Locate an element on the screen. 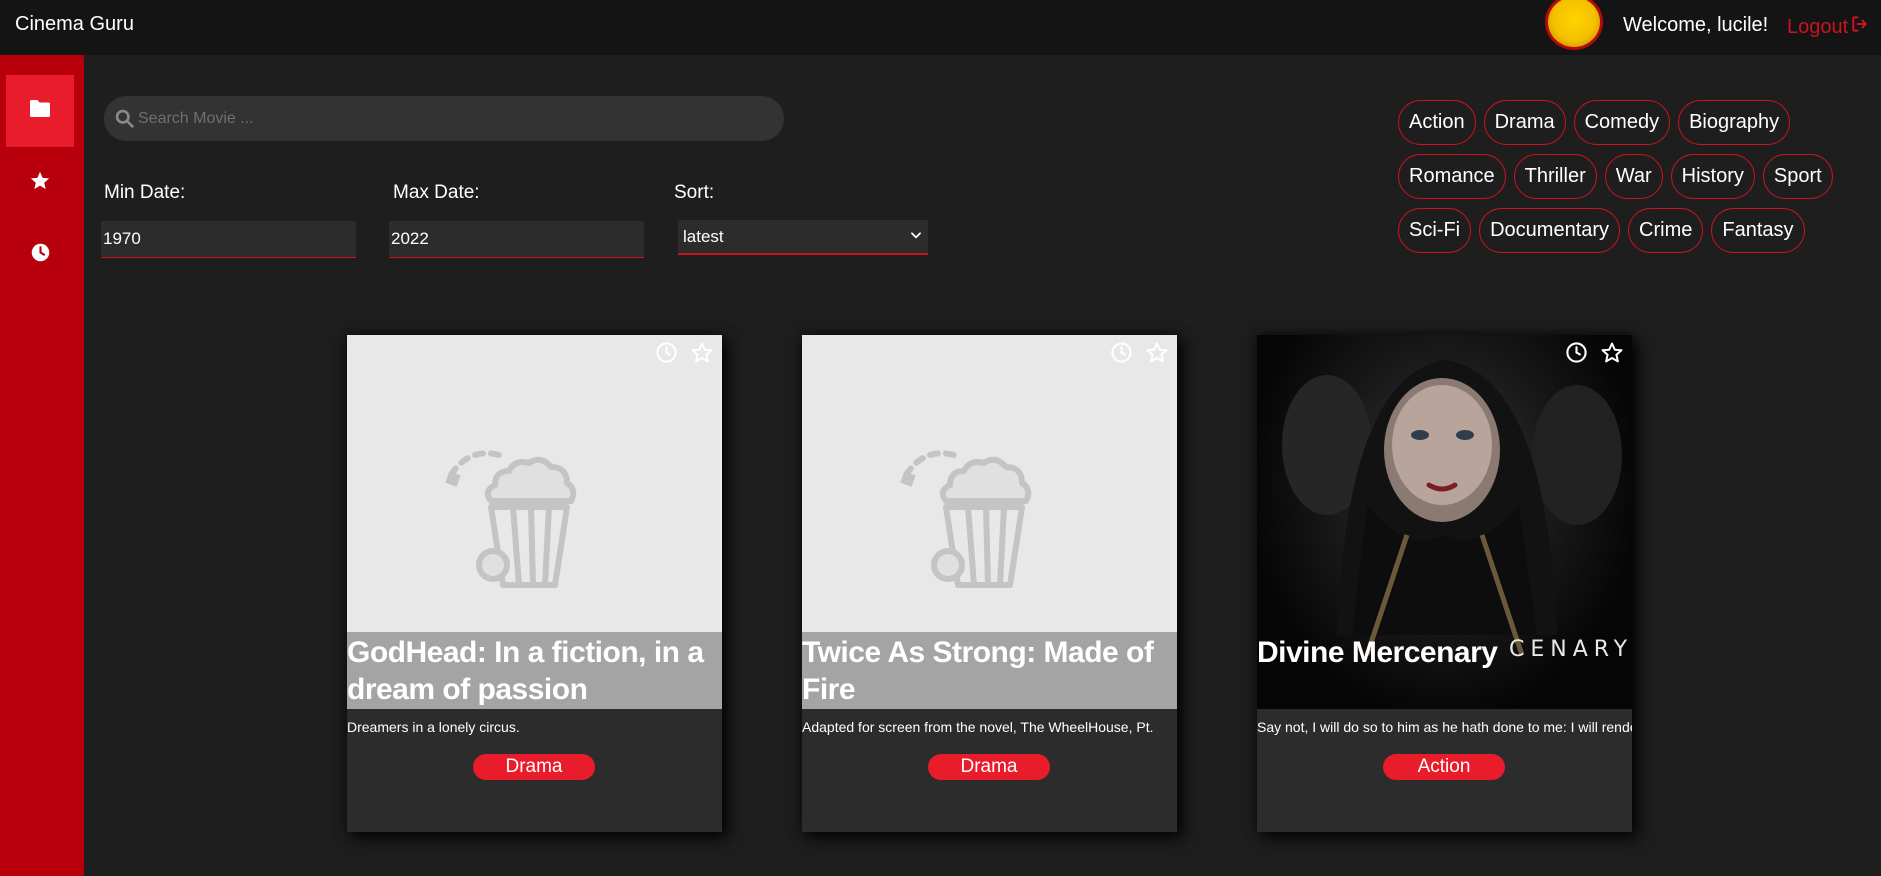  genre-row: Action Drama Comedy Biography is located at coordinates (1633, 122).